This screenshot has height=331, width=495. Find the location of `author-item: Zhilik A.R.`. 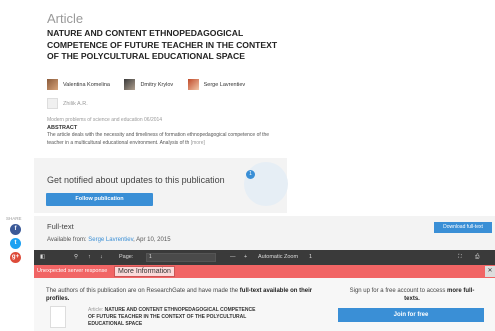

author-item: Zhilik A.R. is located at coordinates (67, 103).